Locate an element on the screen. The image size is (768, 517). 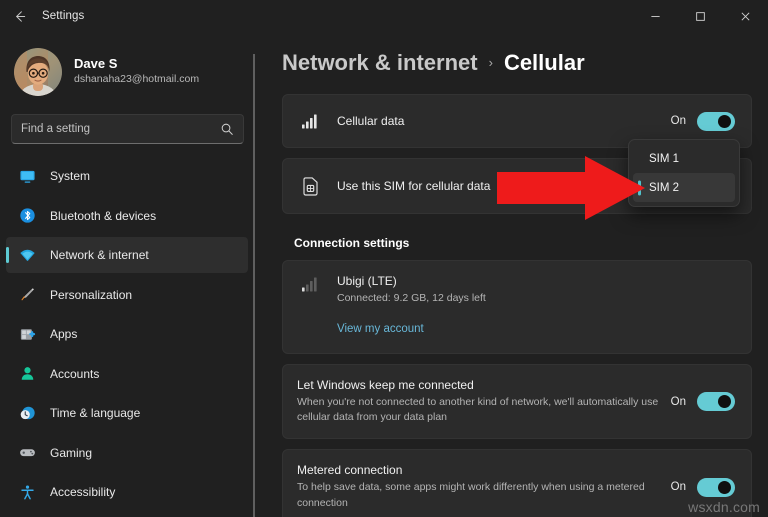
sidebar-item-label: Accounts is located at coordinates (75, 373).